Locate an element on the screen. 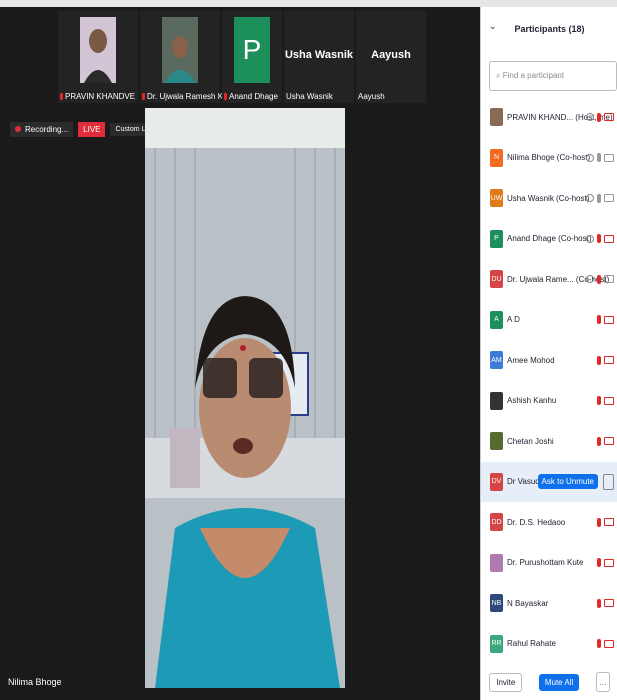 This screenshot has height=700, width=617. record-icon is located at coordinates (18, 129).